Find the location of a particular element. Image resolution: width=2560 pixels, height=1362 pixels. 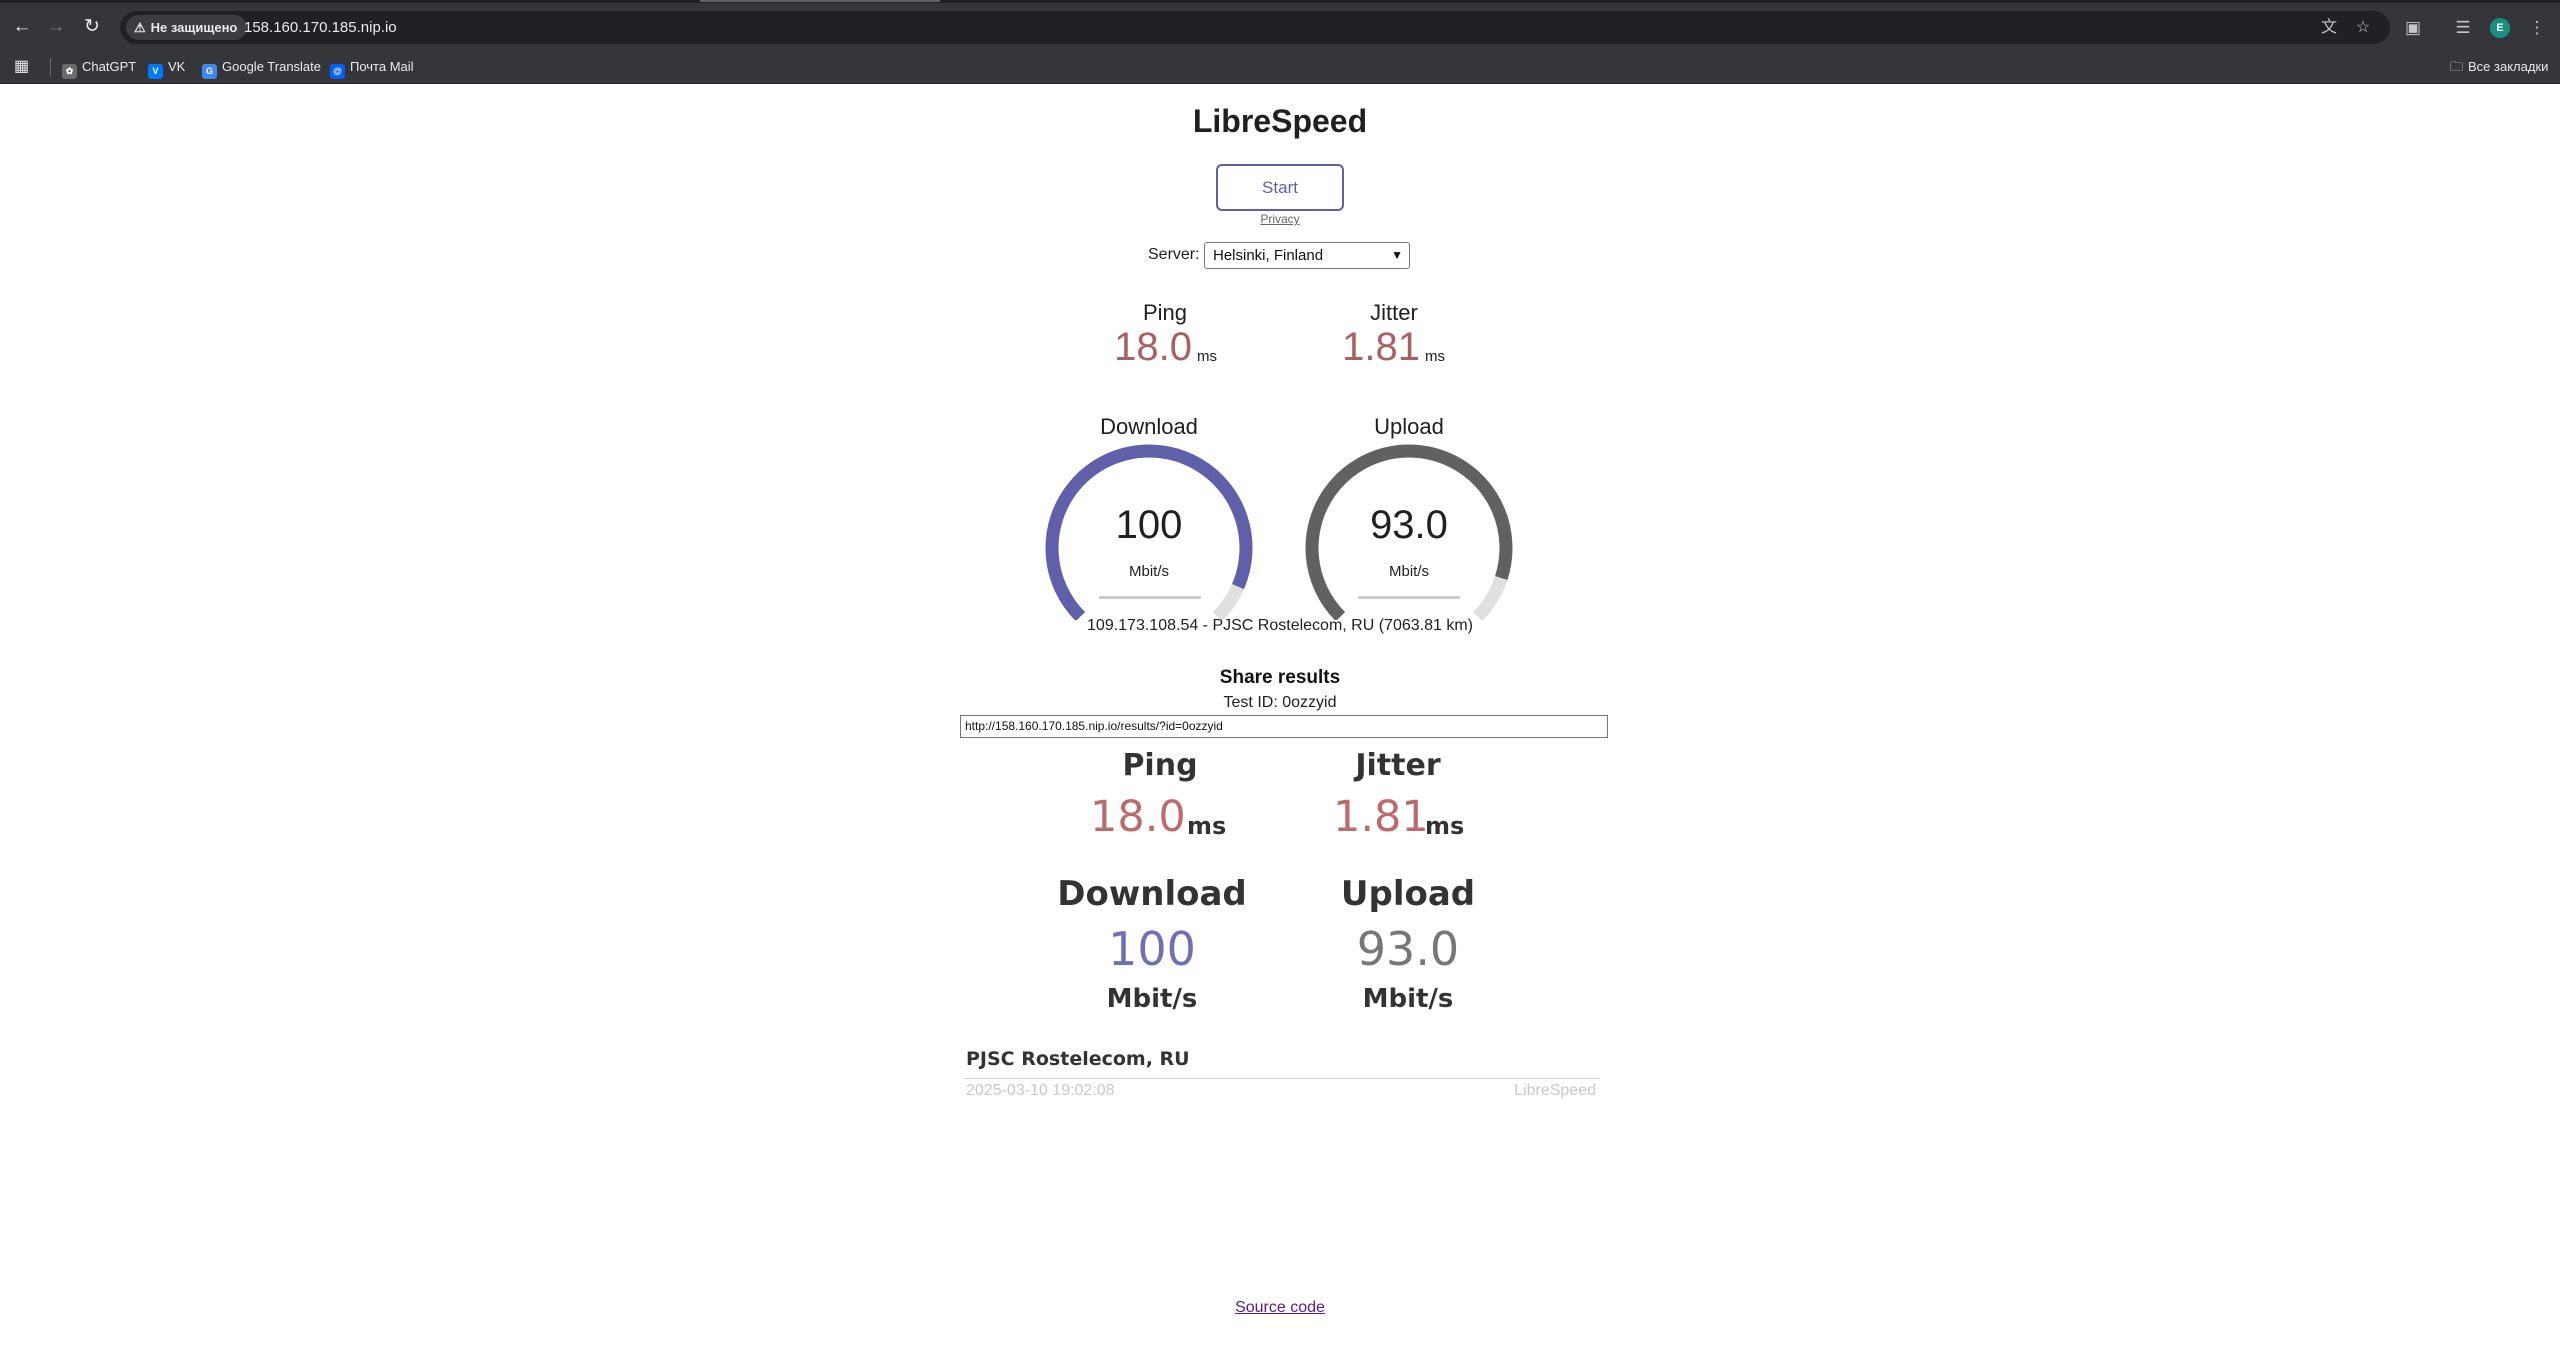

page-title: LibreSpeed is located at coordinates (1280, 121).